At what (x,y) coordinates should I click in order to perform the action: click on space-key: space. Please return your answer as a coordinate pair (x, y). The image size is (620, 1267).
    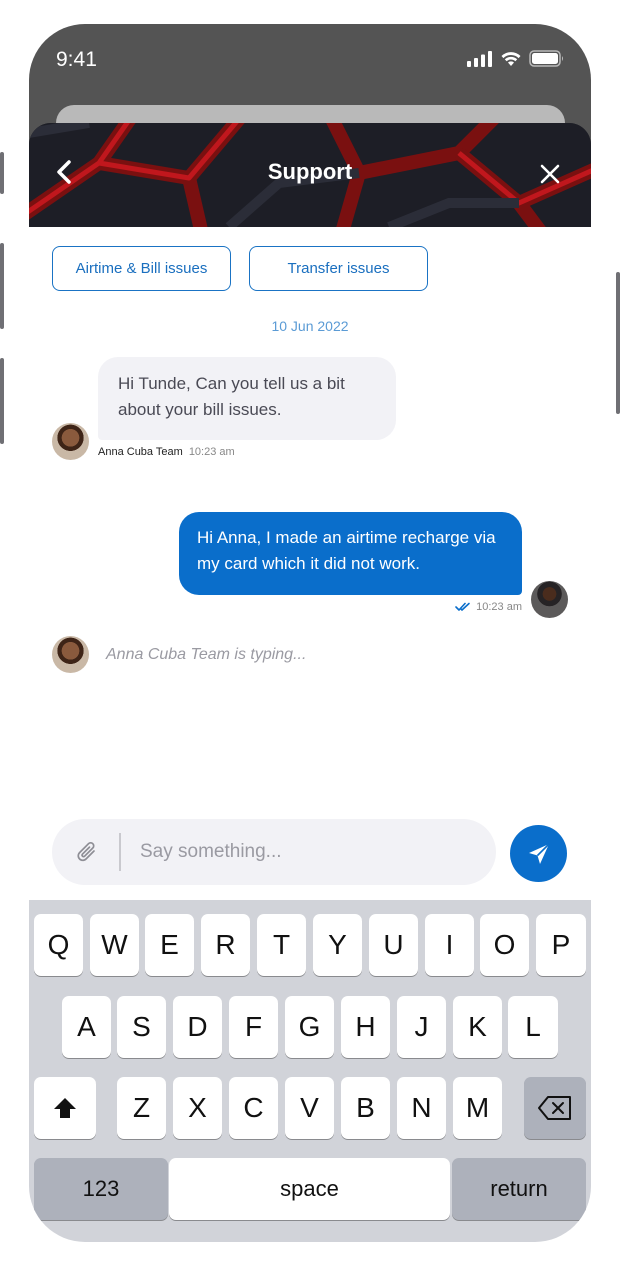
    Looking at the image, I should click on (309, 1189).